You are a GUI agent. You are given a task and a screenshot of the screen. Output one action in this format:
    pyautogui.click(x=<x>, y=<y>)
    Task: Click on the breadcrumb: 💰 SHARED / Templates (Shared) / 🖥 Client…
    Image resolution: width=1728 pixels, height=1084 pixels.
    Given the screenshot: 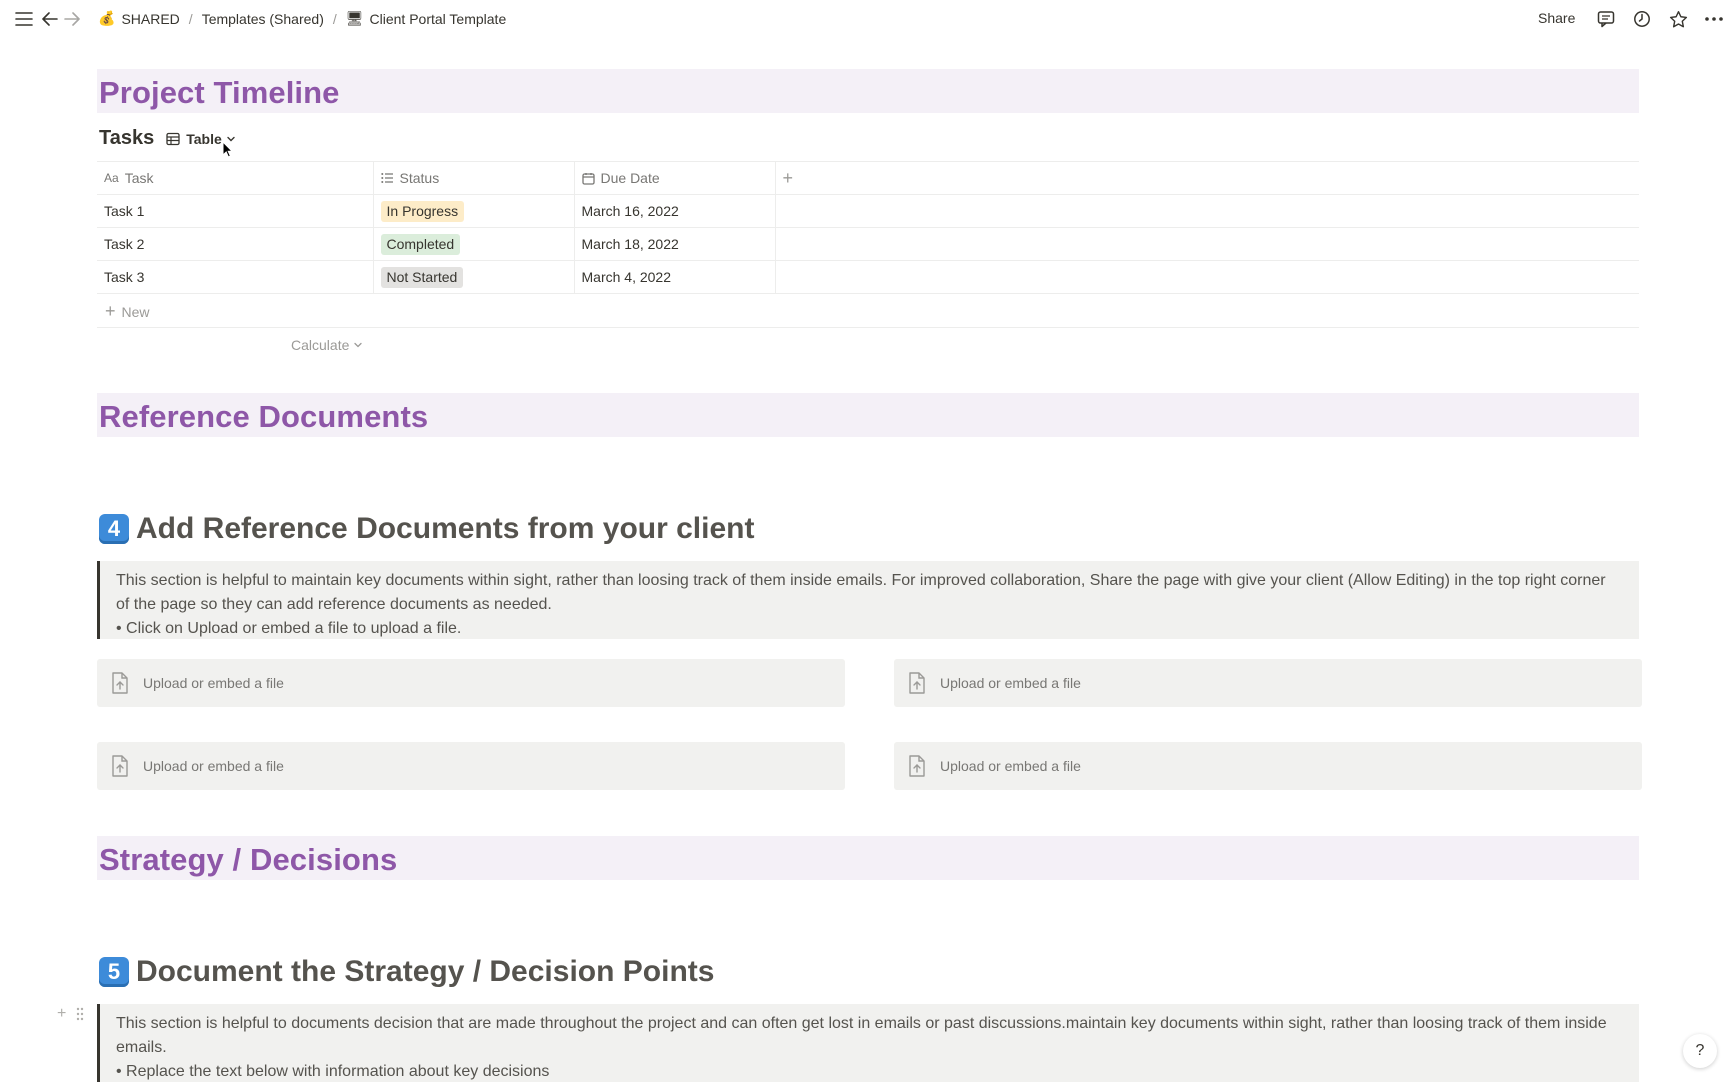 What is the action you would take?
    pyautogui.click(x=302, y=18)
    